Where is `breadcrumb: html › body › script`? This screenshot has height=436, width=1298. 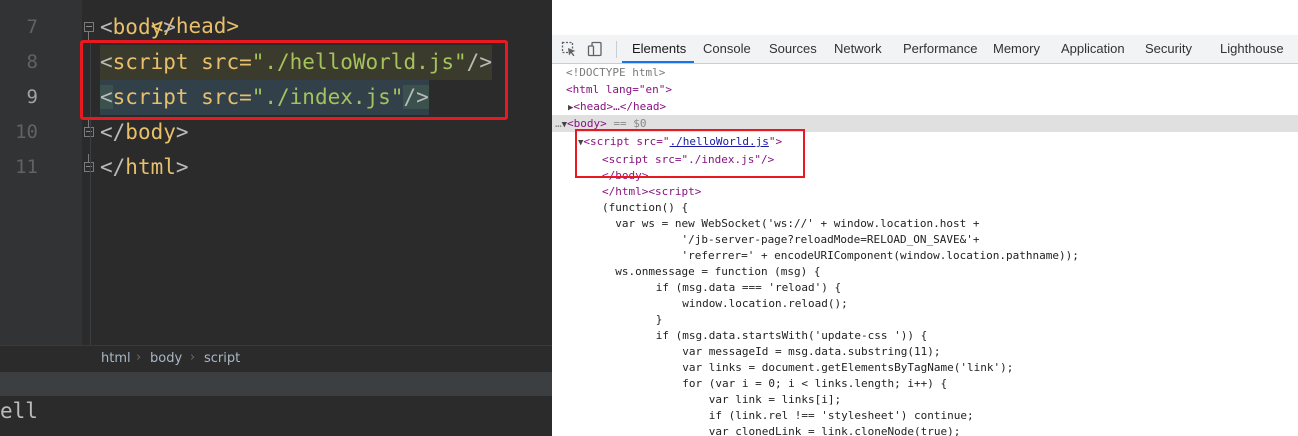 breadcrumb: html › body › script is located at coordinates (276, 359).